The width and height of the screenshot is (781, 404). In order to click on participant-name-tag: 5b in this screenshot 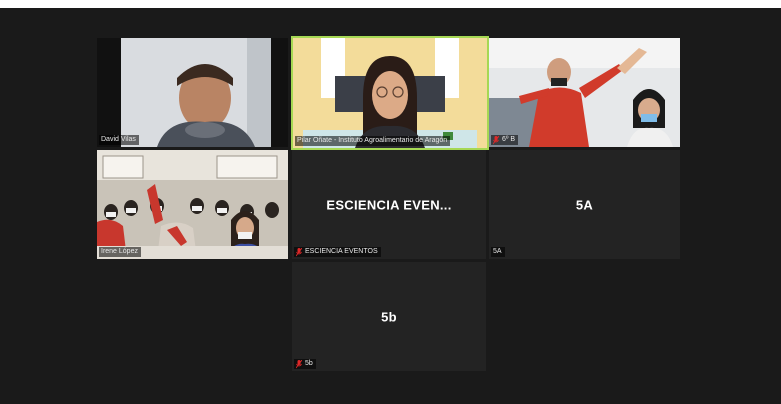, I will do `click(305, 364)`.